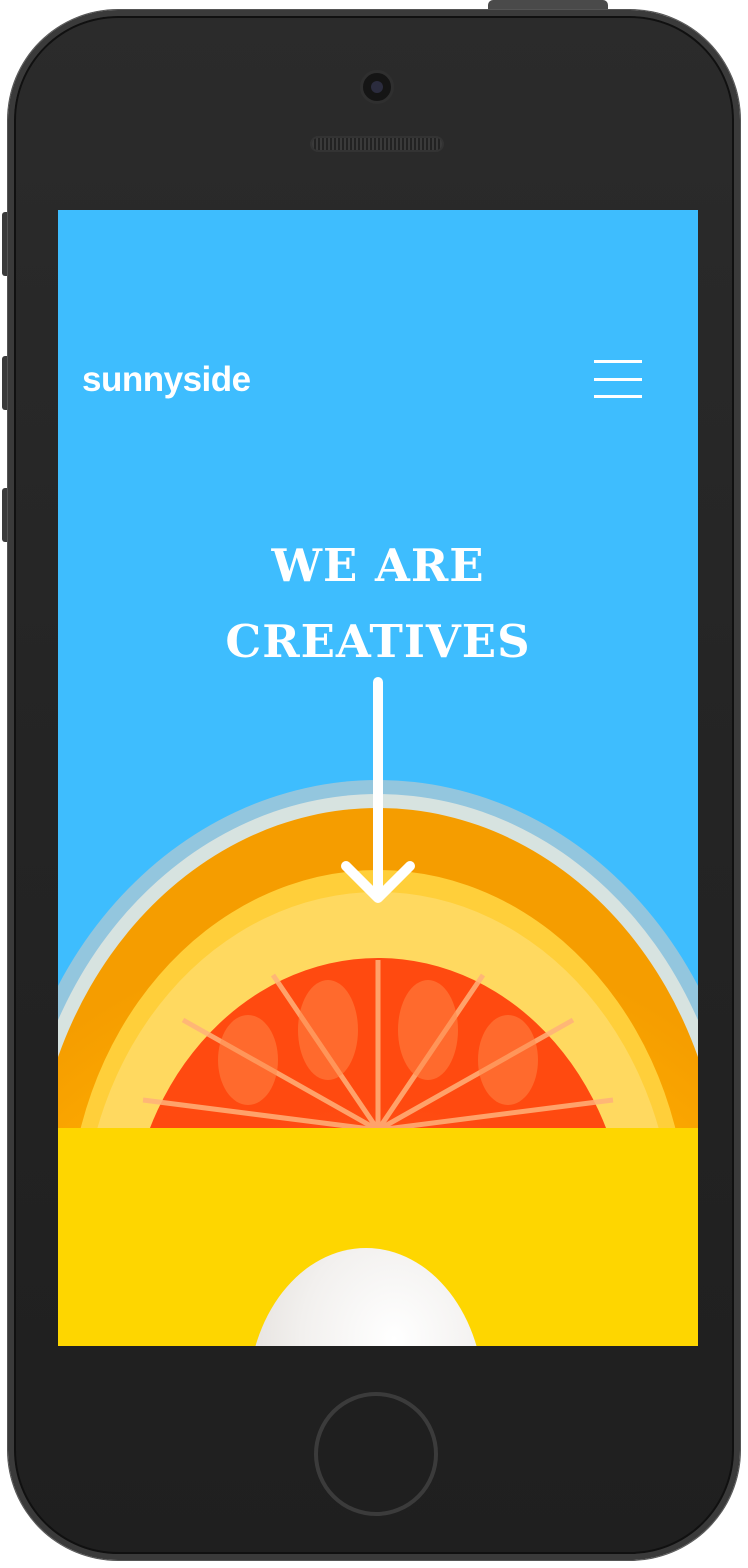  What do you see at coordinates (362, 380) in the screenshot?
I see `site-header: sunnyside` at bounding box center [362, 380].